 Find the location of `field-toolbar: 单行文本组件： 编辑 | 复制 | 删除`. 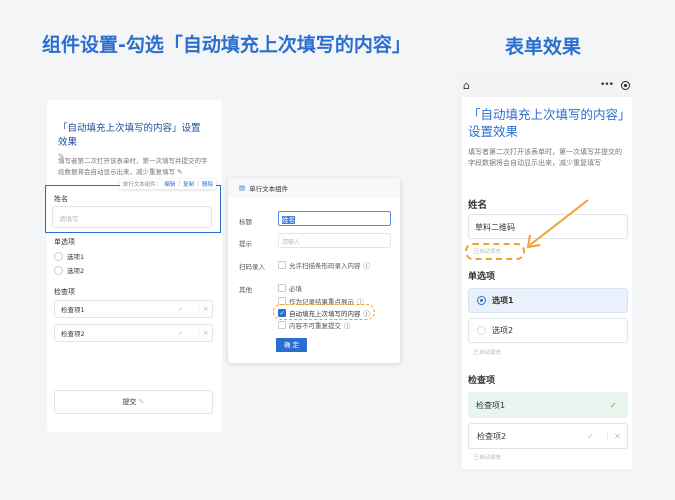

field-toolbar: 单行文本组件： 编辑 | 复制 | 删除 is located at coordinates (167, 184).